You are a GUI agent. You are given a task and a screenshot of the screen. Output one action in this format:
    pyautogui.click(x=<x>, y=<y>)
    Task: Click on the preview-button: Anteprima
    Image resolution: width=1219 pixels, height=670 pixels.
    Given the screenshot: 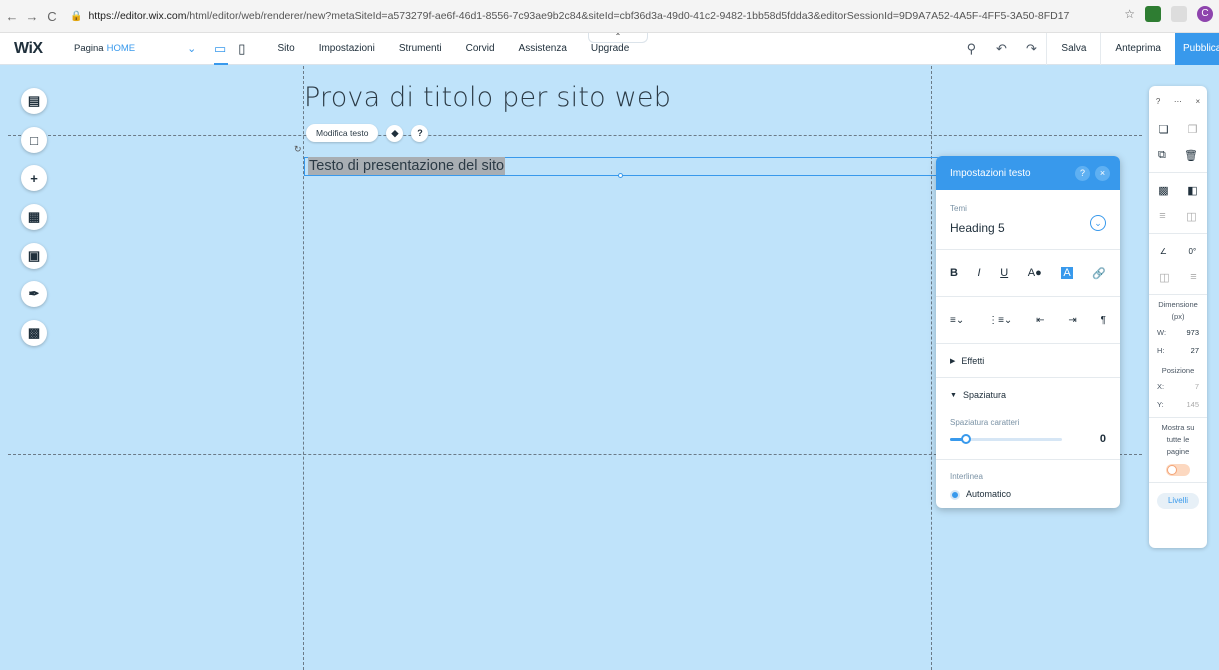 What is the action you would take?
    pyautogui.click(x=1137, y=49)
    